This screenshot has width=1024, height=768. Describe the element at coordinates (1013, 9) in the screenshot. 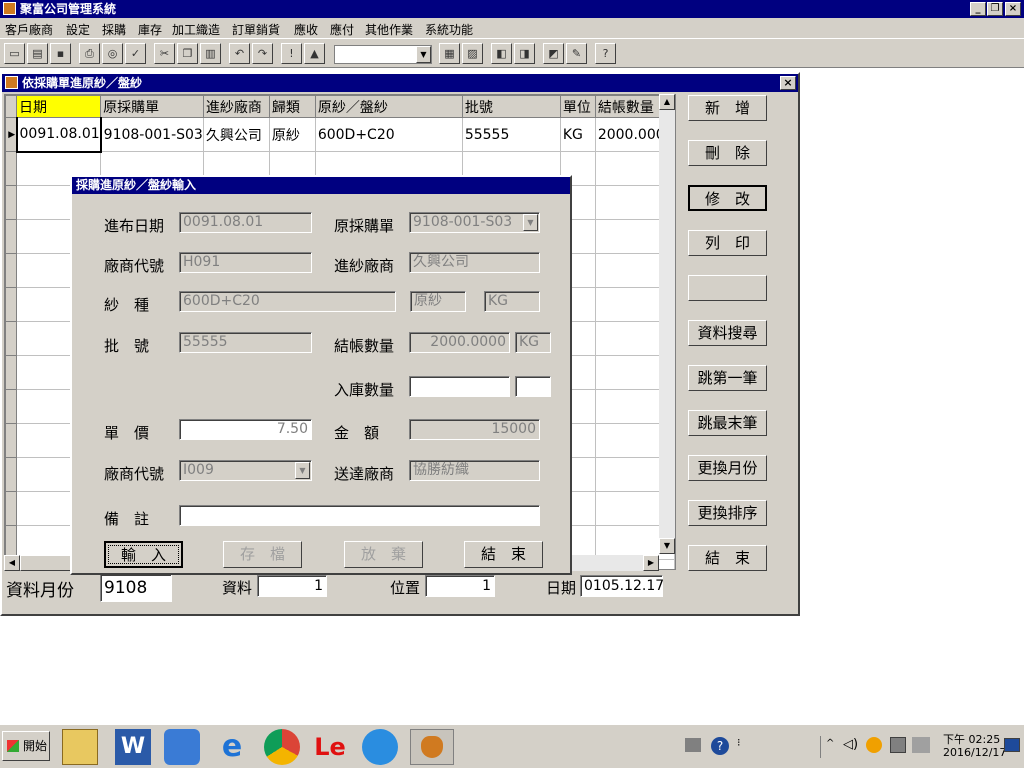

I see `close-button: ×` at that location.